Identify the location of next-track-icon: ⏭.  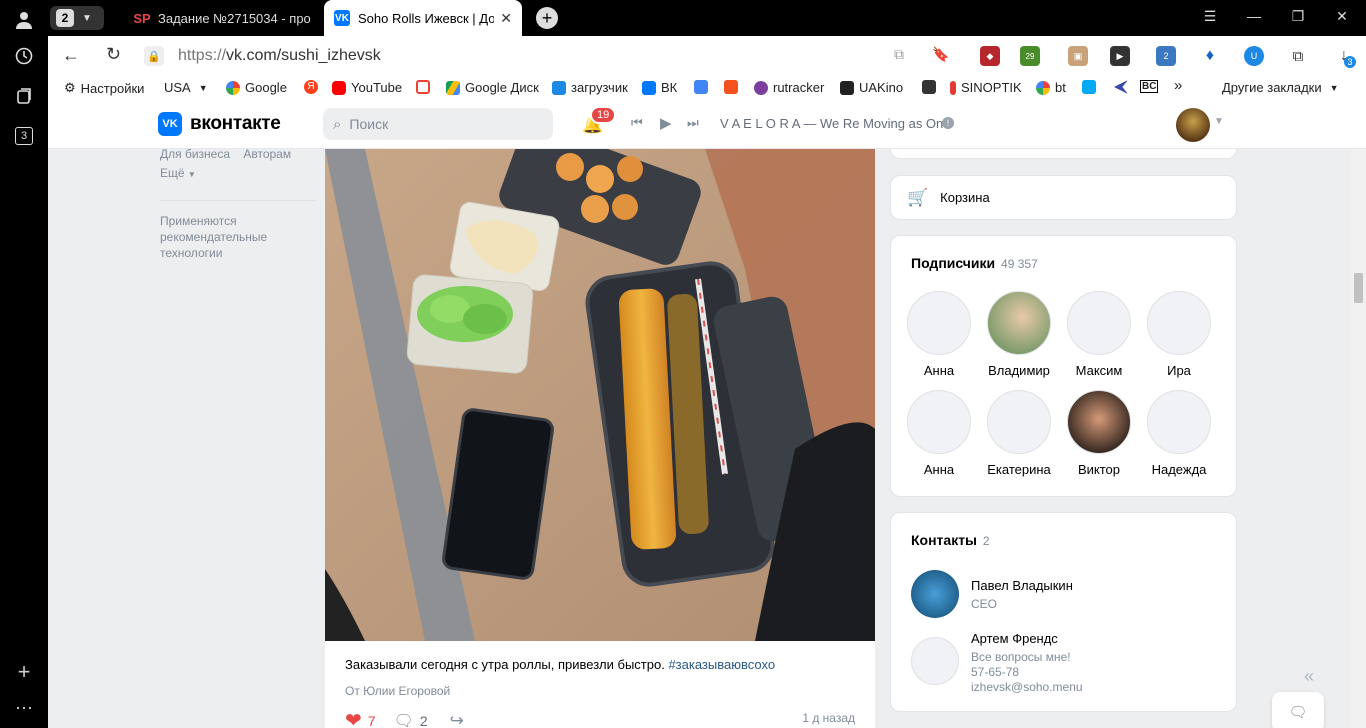
(693, 123).